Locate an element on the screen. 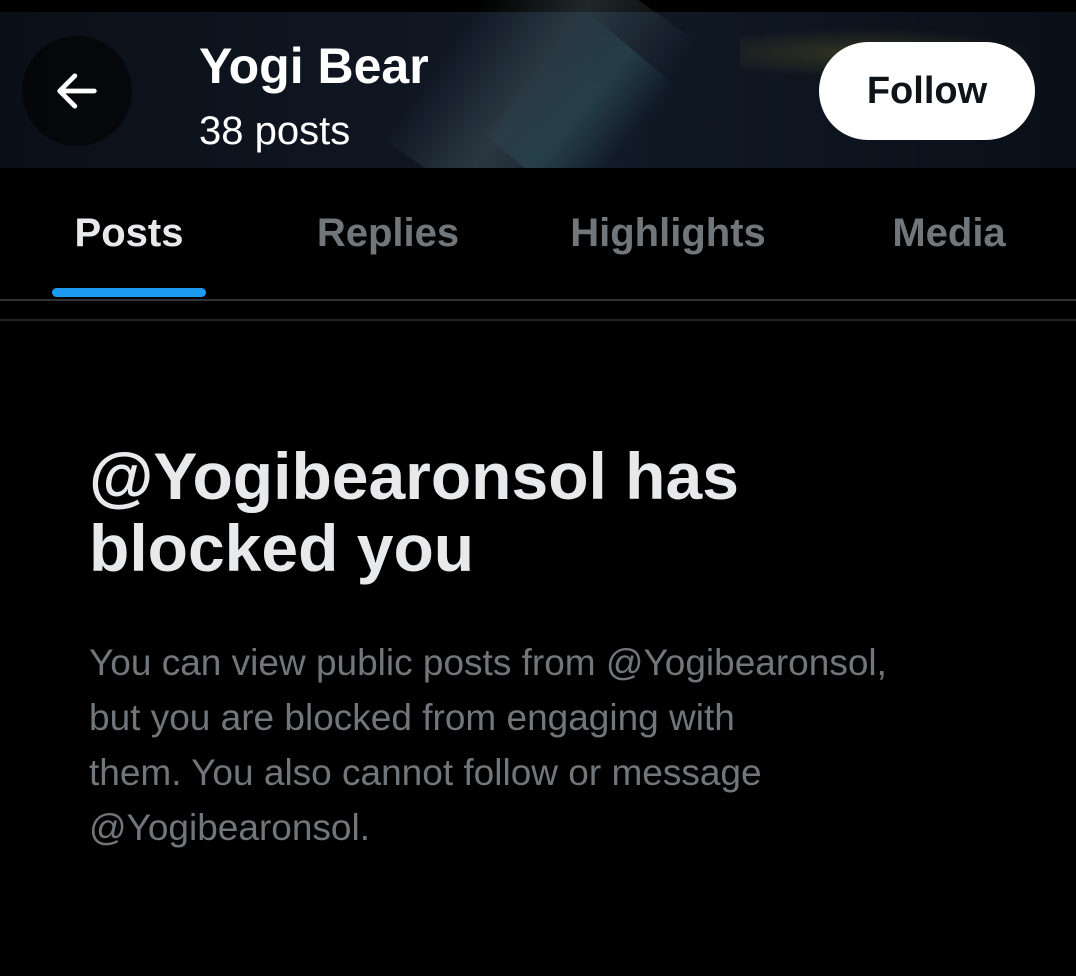 The image size is (1076, 976). blocked-title-line2: blocked you is located at coordinates (282, 548).